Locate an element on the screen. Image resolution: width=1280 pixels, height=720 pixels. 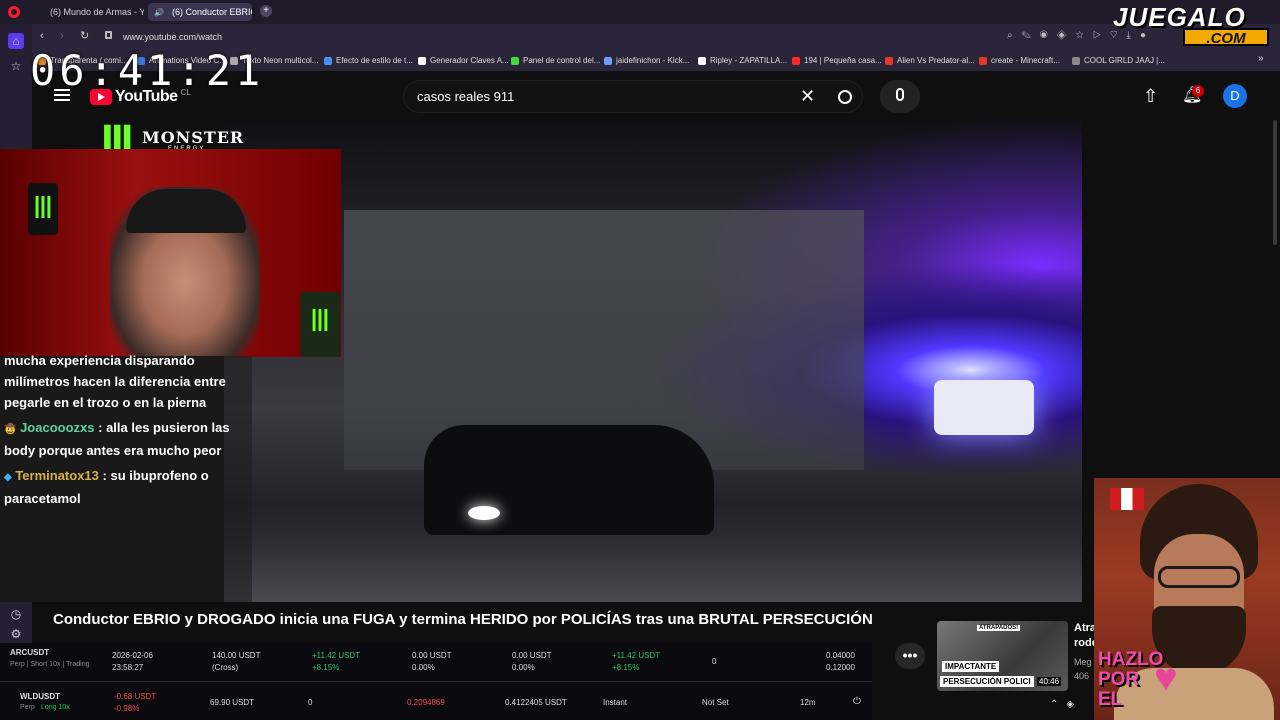
trade-pnl: +11.42 USDT is located at coordinates (336, 655).